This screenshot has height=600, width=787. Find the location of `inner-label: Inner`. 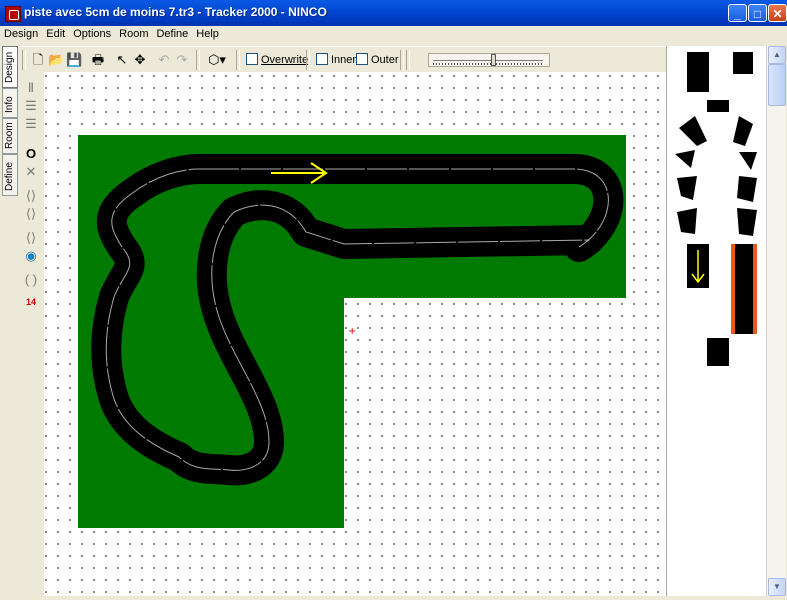

inner-label: Inner is located at coordinates (344, 60).